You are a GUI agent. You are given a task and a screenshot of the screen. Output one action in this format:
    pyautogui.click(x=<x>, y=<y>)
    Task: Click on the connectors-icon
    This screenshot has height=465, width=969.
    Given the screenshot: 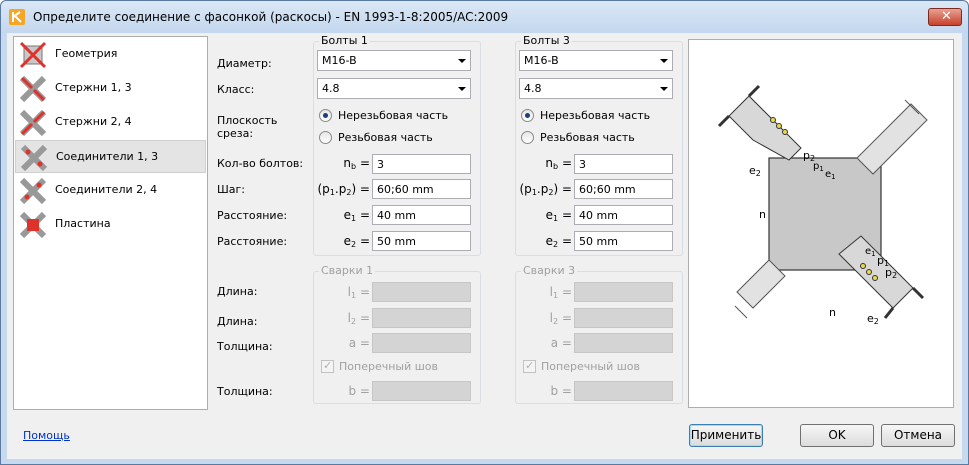 What is the action you would take?
    pyautogui.click(x=33, y=191)
    